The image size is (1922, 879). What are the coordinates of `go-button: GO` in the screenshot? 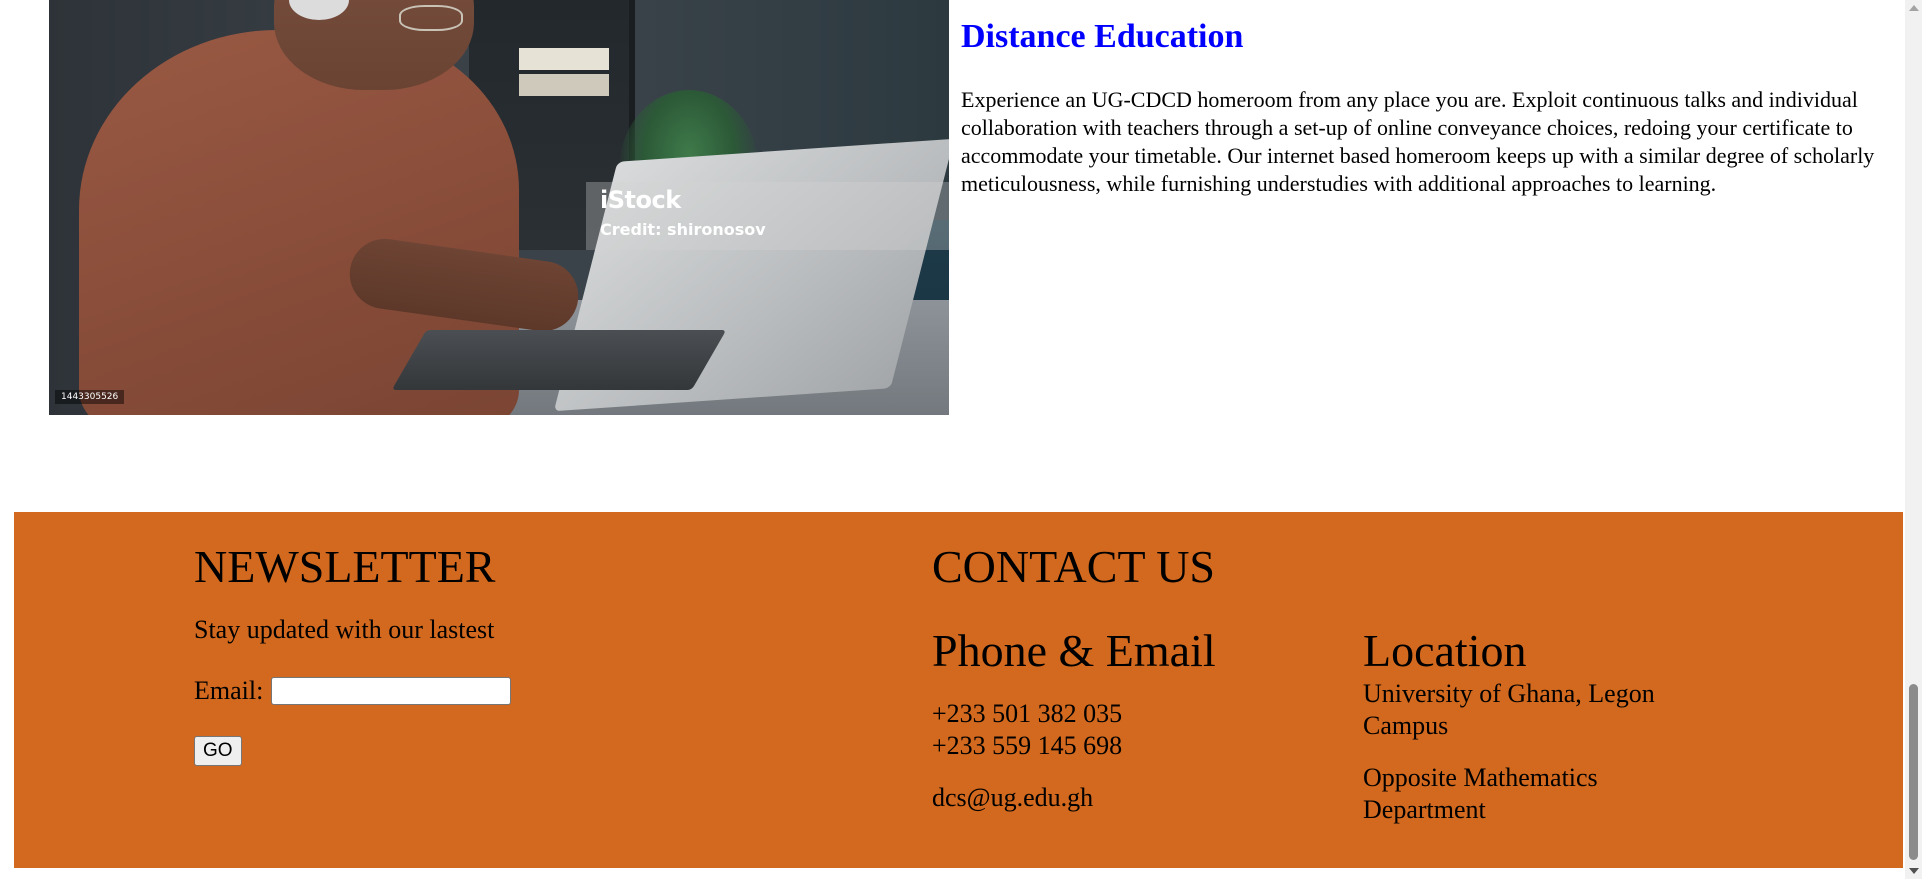 It's located at (218, 751).